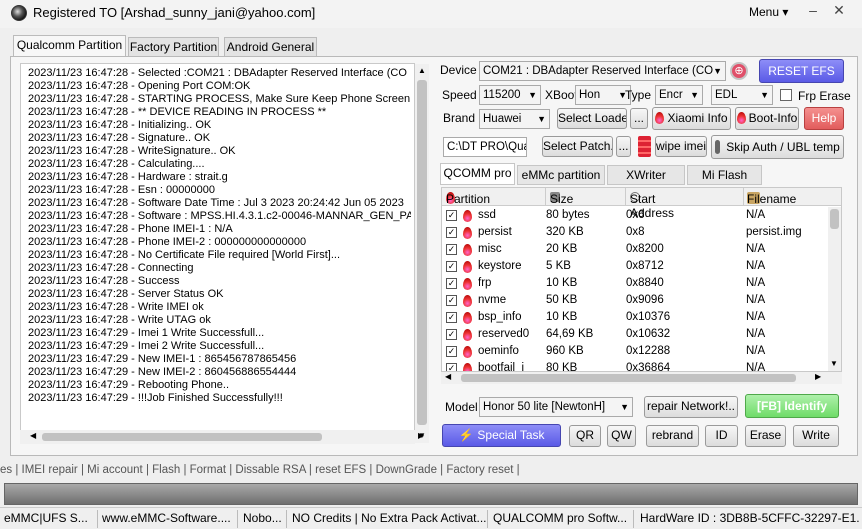  What do you see at coordinates (635, 283) in the screenshot?
I see `table-row: ✓ frp 10 KB 0x8840 N/A` at bounding box center [635, 283].